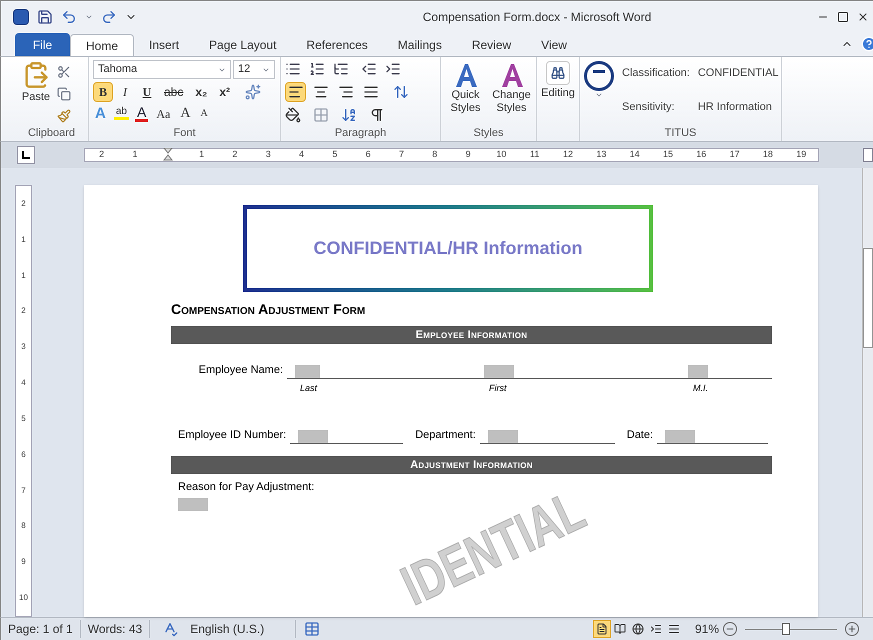  I want to click on plus-icon, so click(852, 629).